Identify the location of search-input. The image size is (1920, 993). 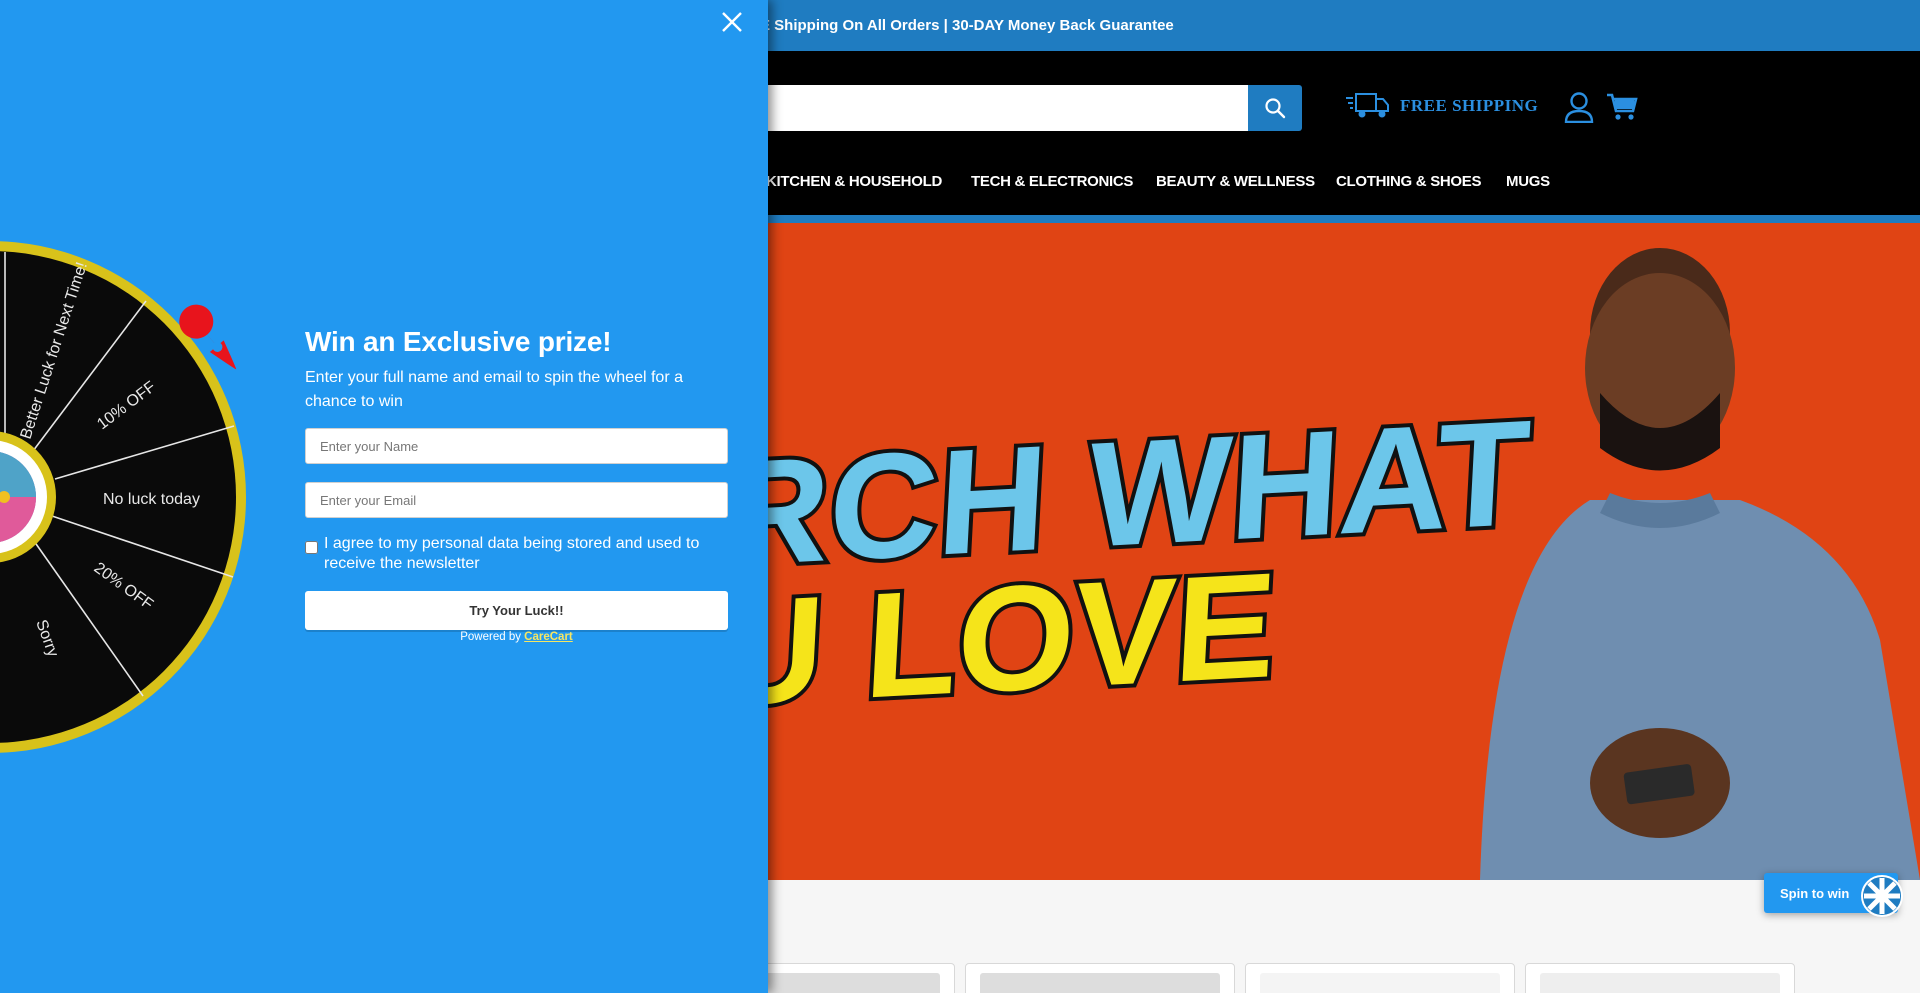
(974, 108).